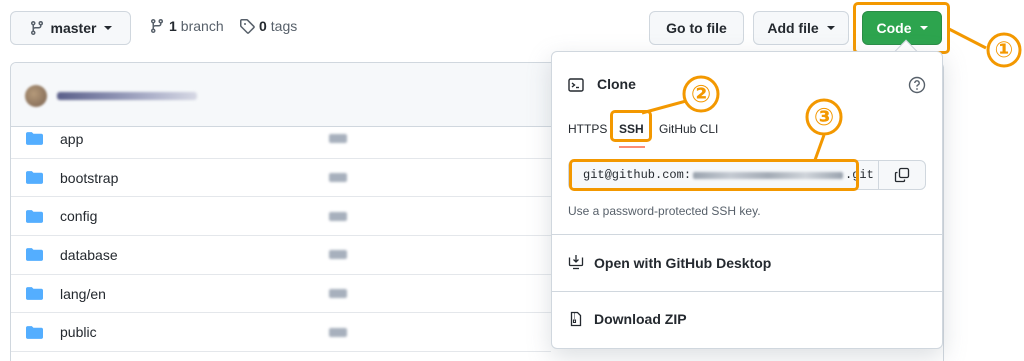 The width and height of the screenshot is (1024, 361). Describe the element at coordinates (78, 216) in the screenshot. I see `file-name: config` at that location.